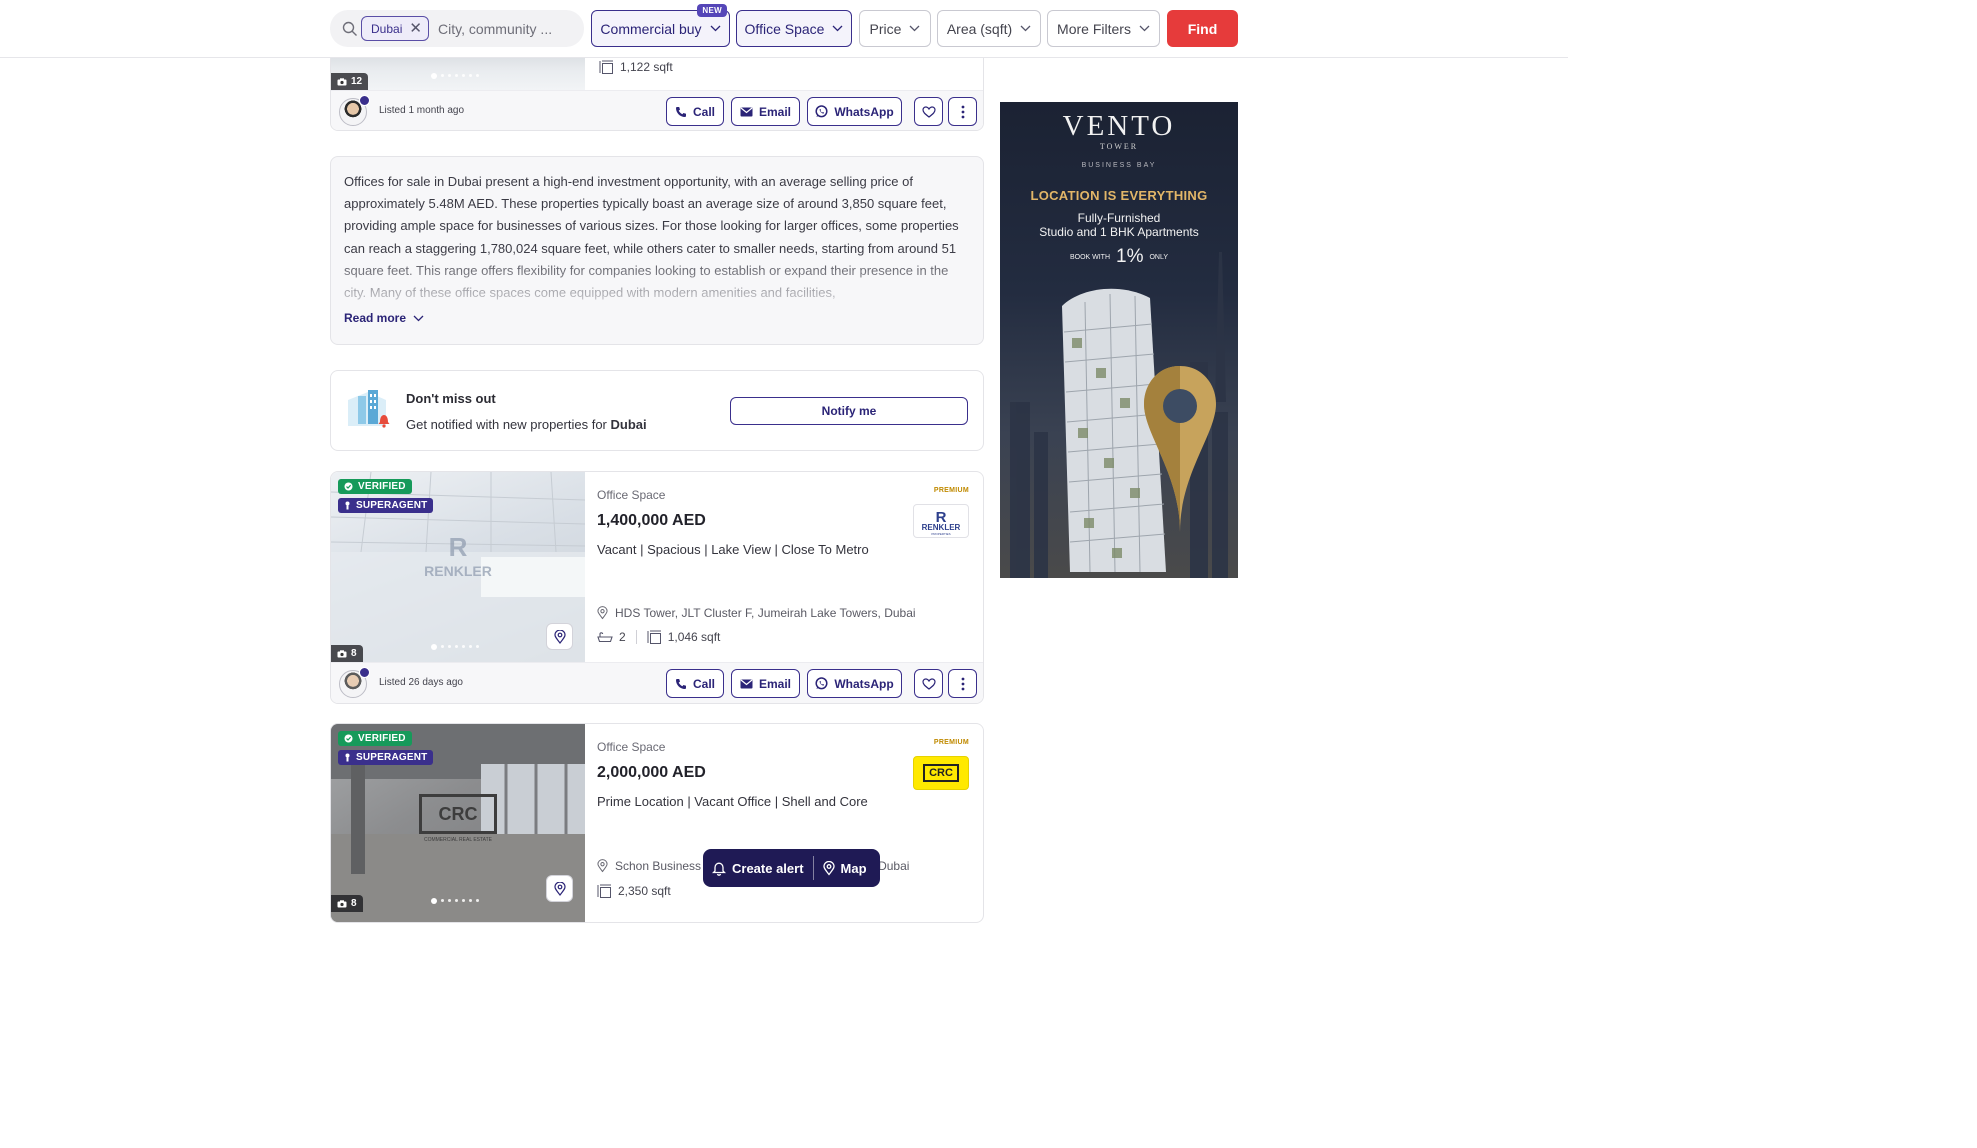 The width and height of the screenshot is (1977, 1148). I want to click on map-label: Map, so click(853, 868).